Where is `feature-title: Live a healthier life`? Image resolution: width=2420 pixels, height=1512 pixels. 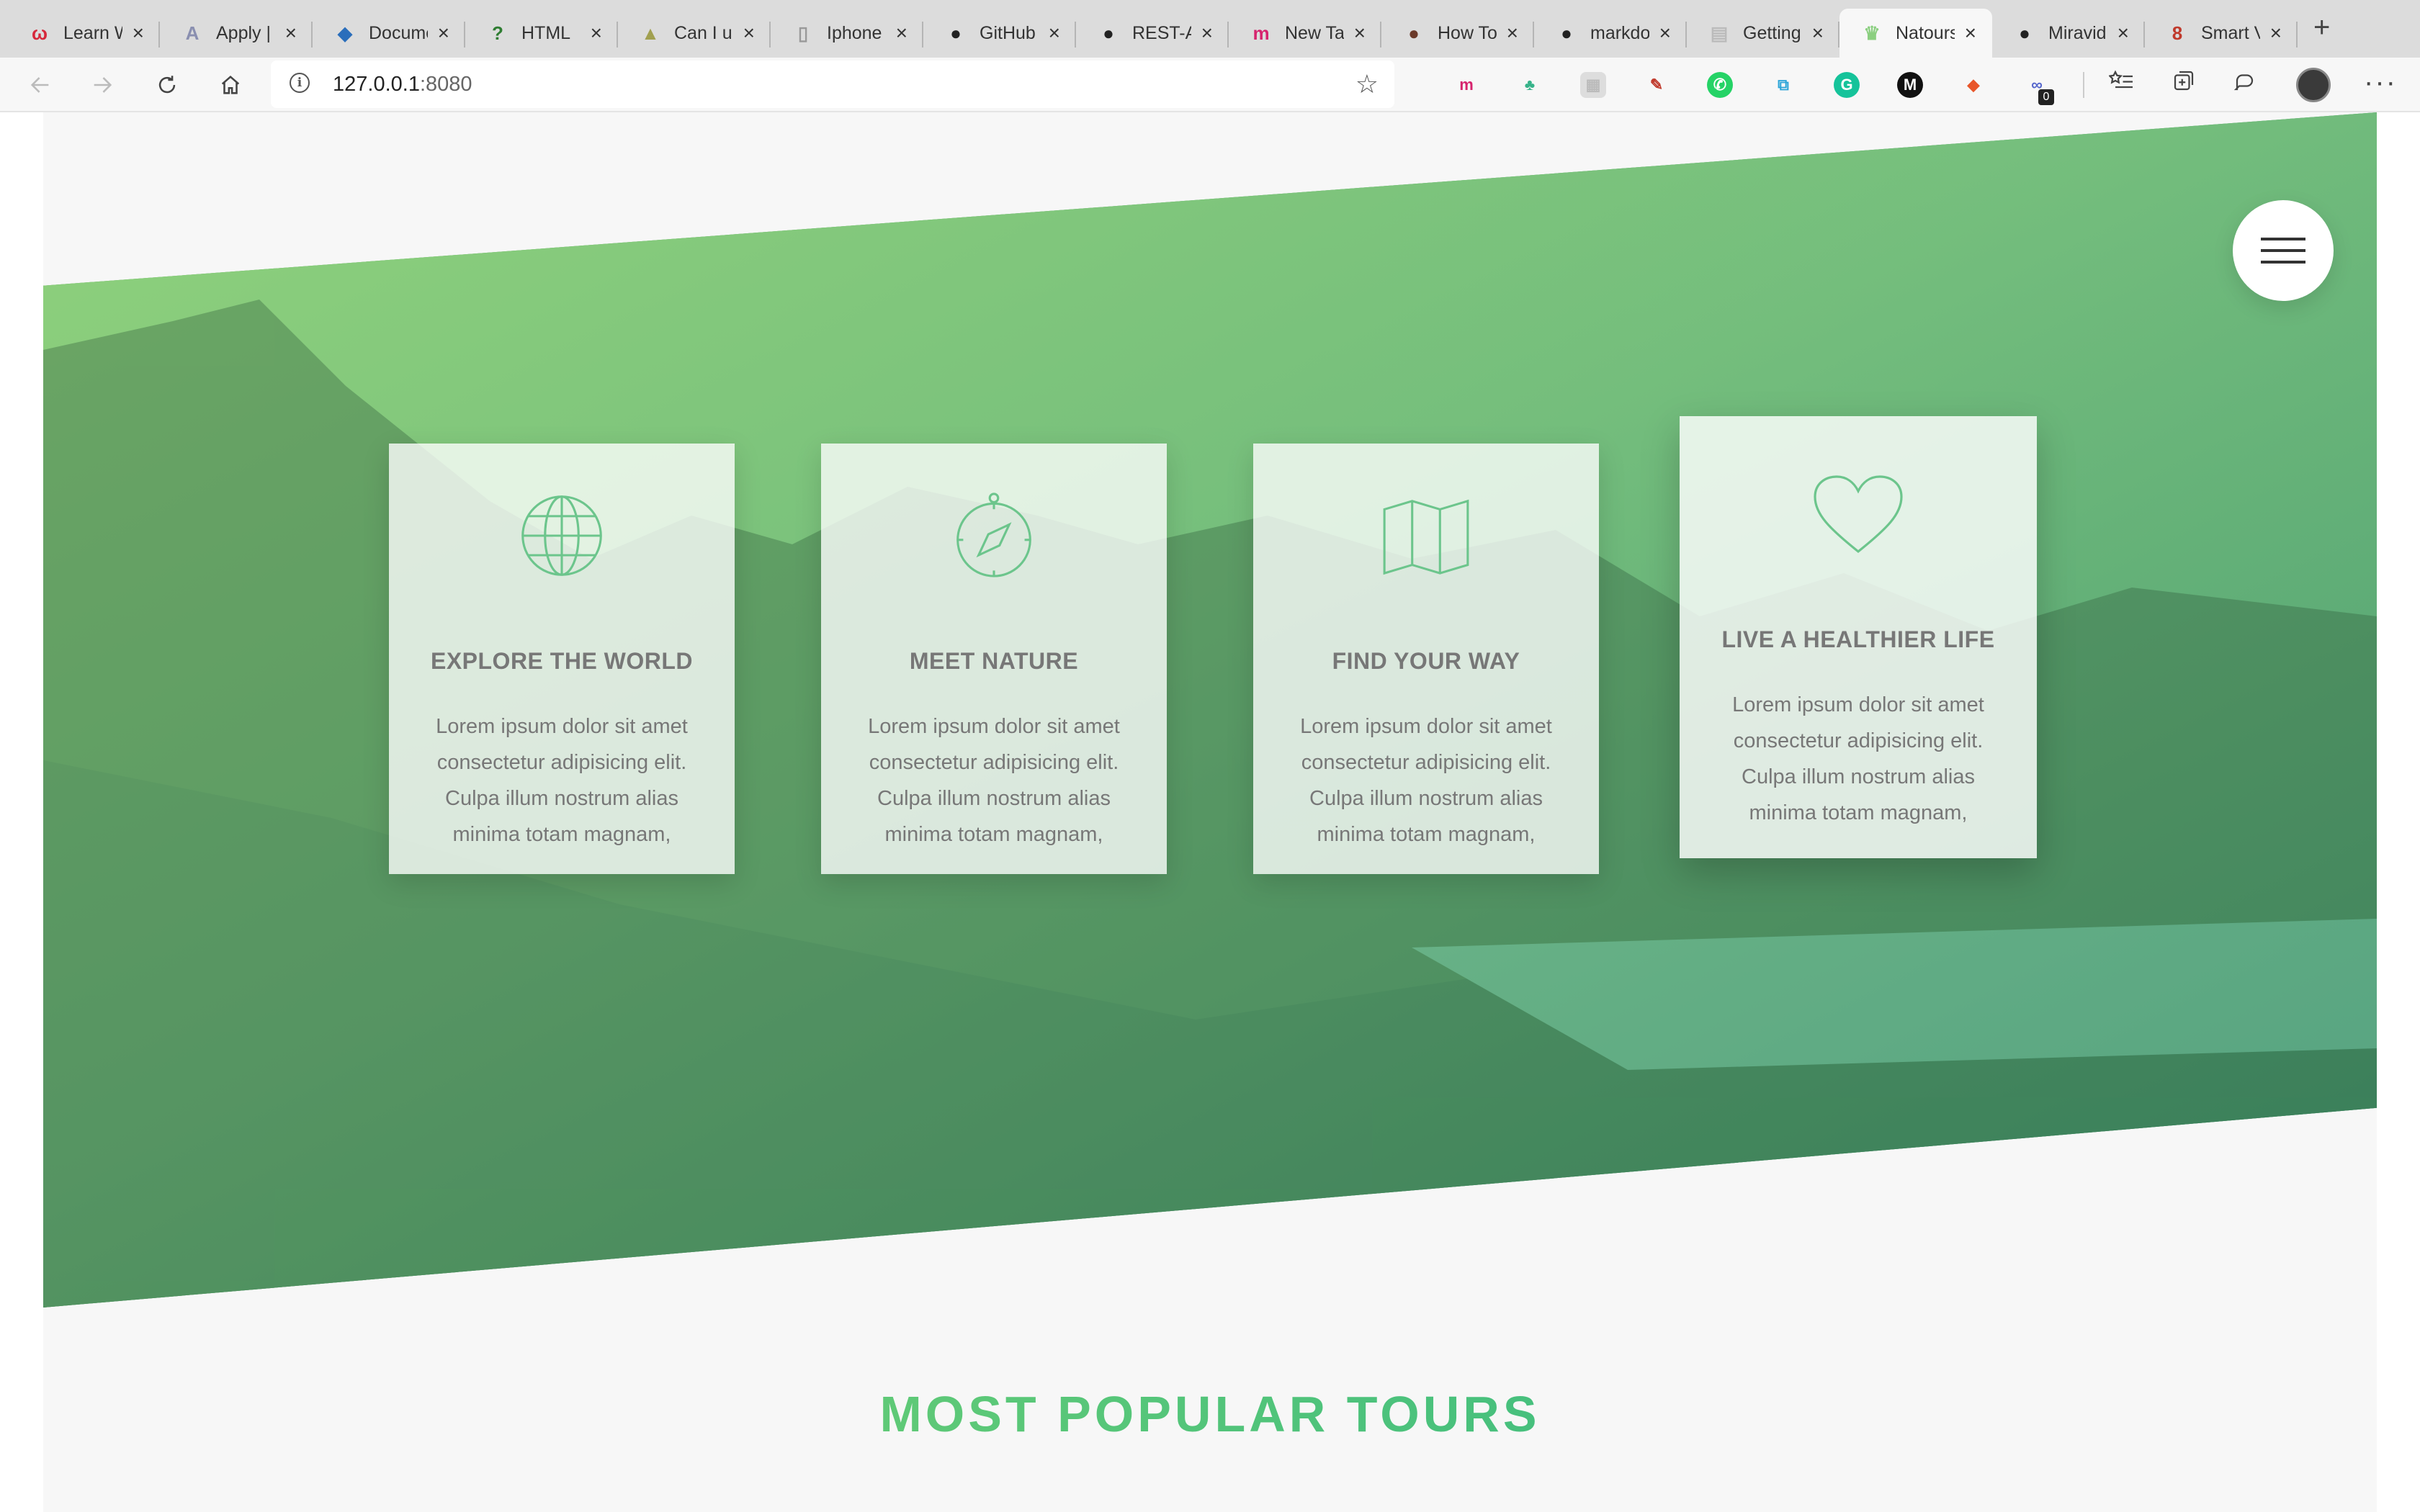 feature-title: Live a healthier life is located at coordinates (1858, 639).